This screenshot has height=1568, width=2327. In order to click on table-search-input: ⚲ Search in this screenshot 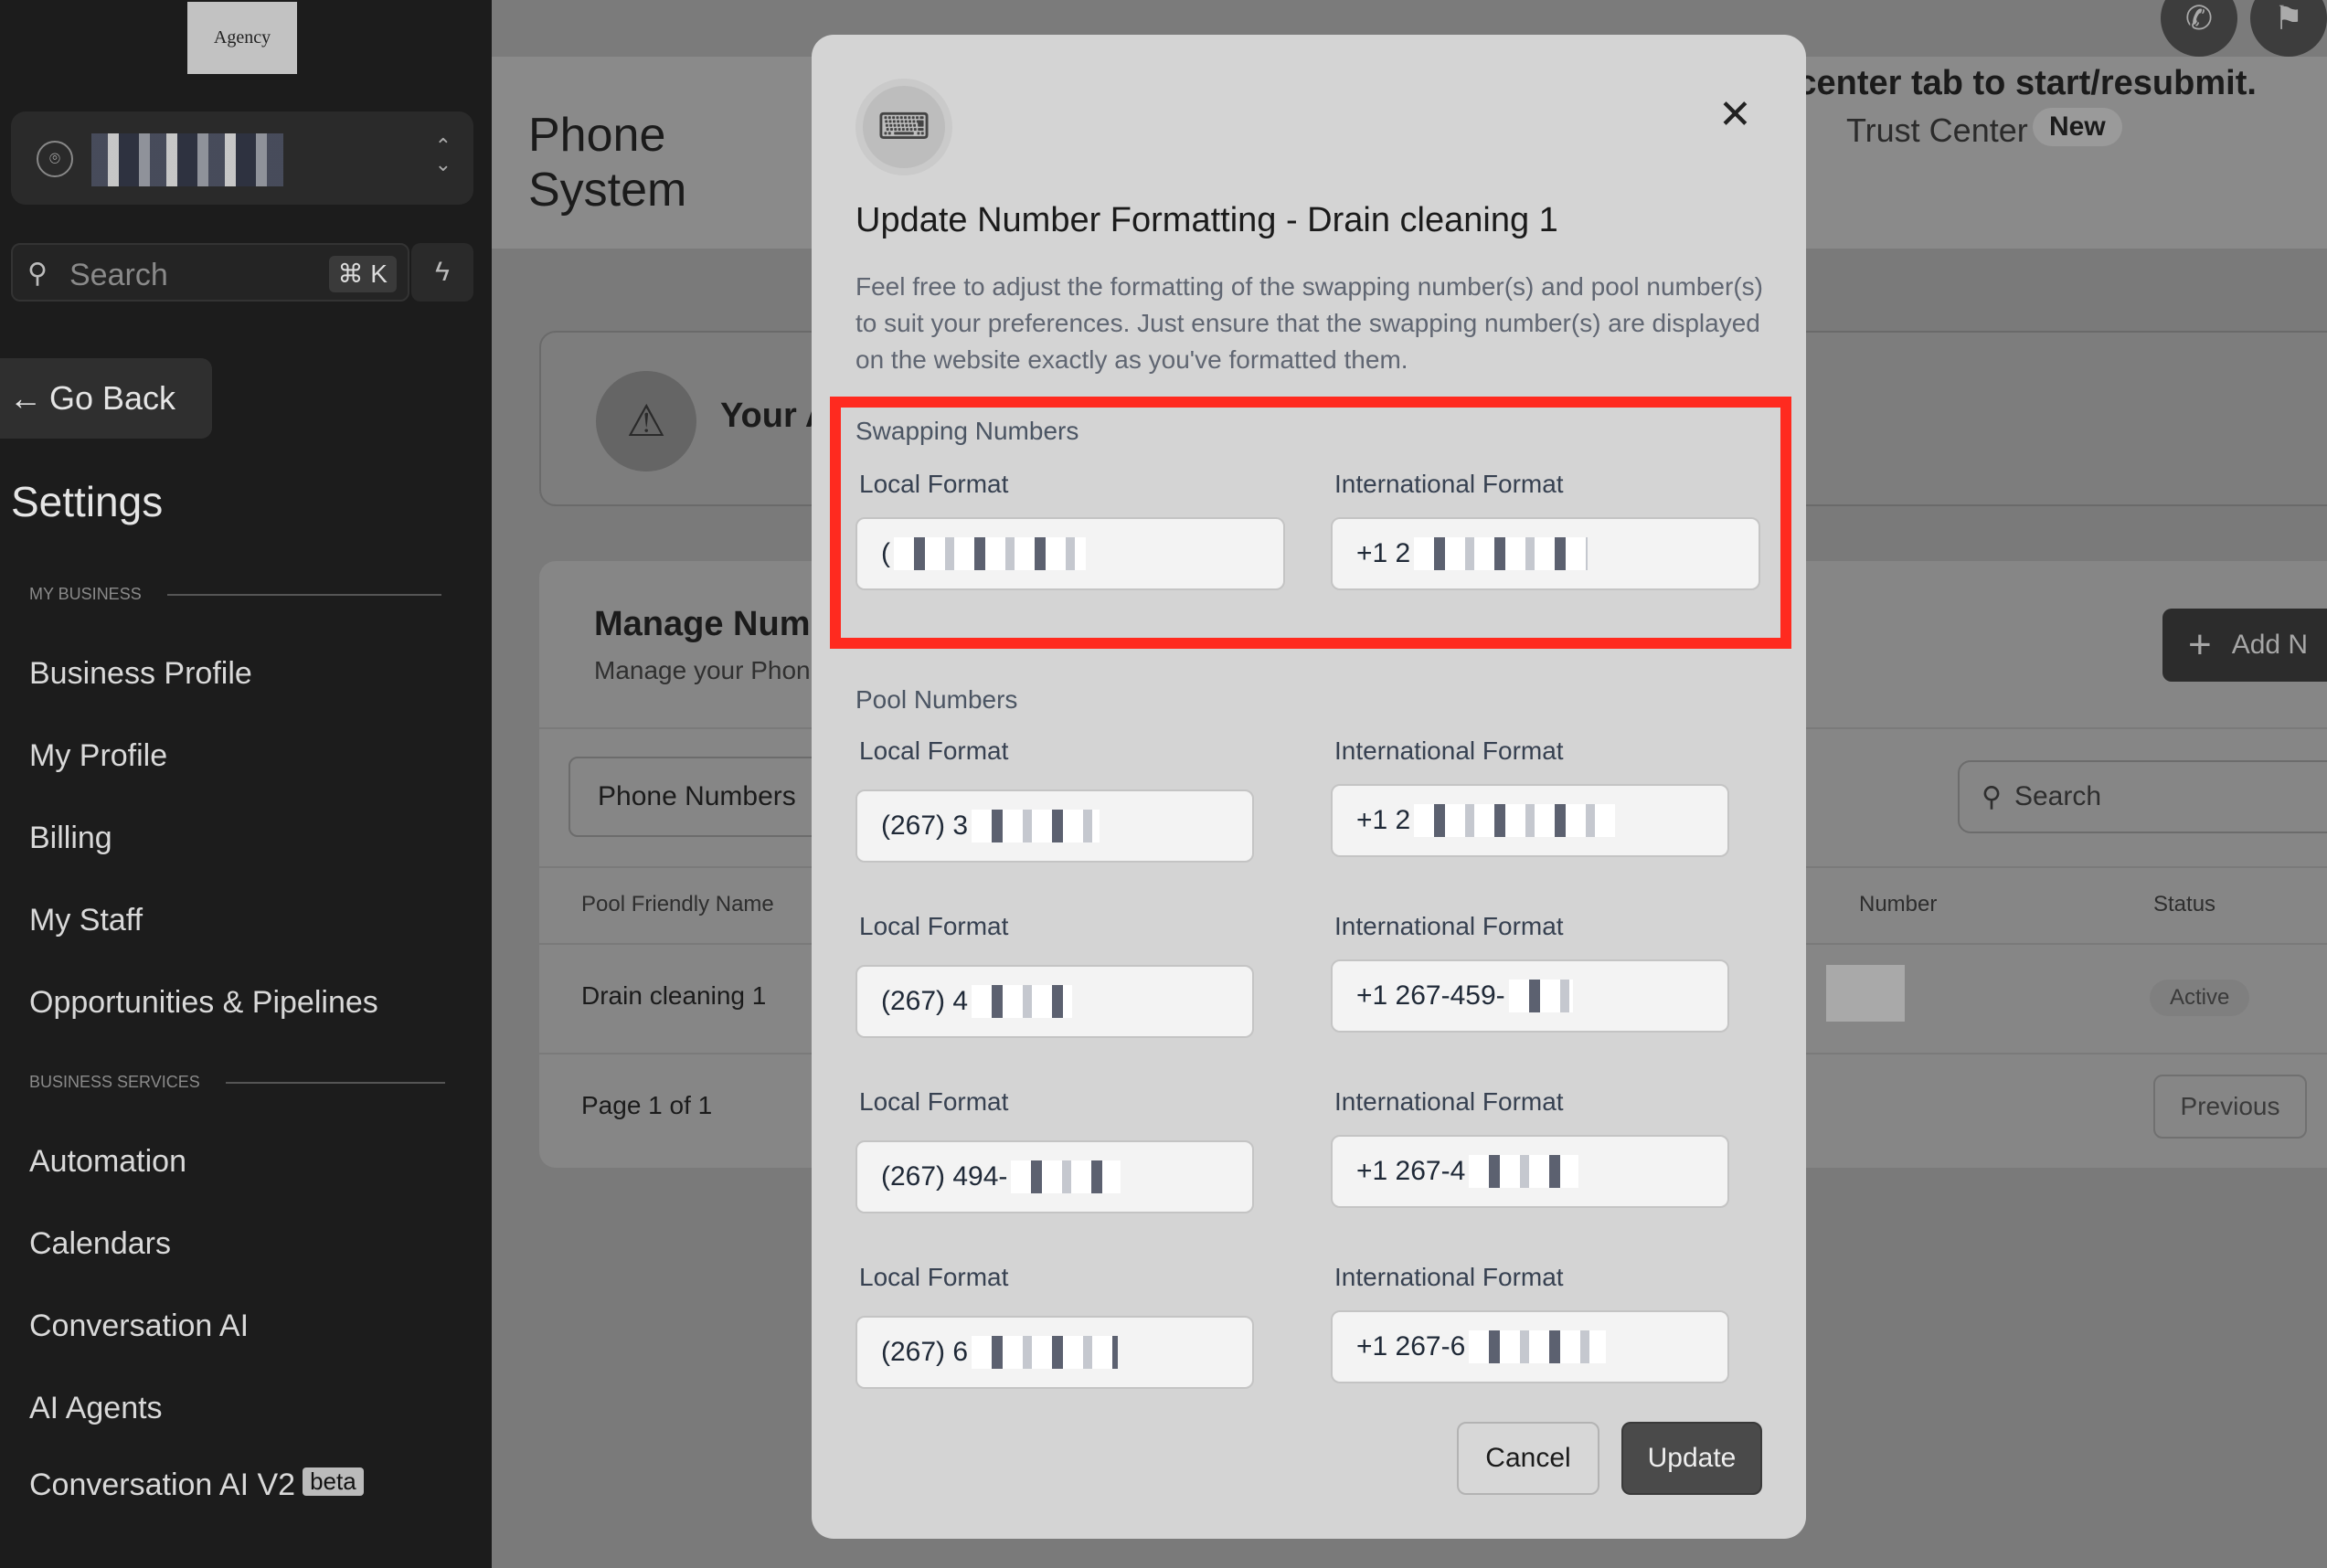, I will do `click(2143, 797)`.